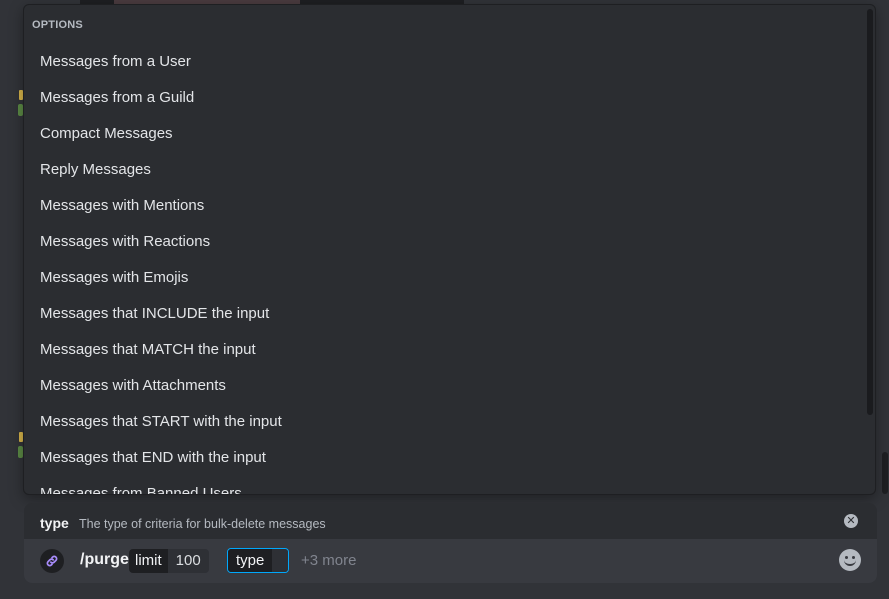 Image resolution: width=889 pixels, height=599 pixels. Describe the element at coordinates (448, 485) in the screenshot. I see `option-item: Messages from Banned Users` at that location.